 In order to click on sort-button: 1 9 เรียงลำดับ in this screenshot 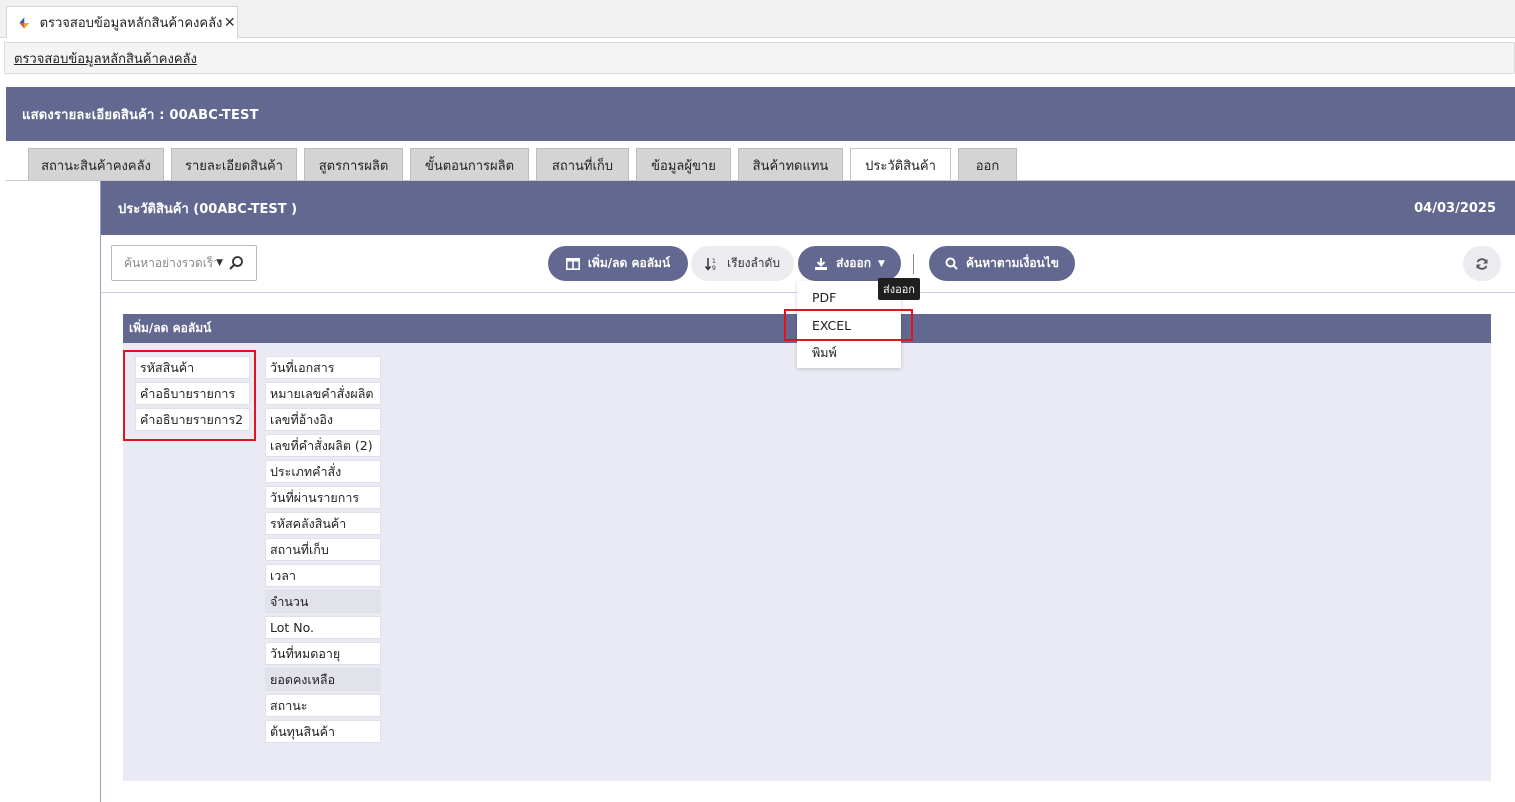, I will do `click(742, 263)`.